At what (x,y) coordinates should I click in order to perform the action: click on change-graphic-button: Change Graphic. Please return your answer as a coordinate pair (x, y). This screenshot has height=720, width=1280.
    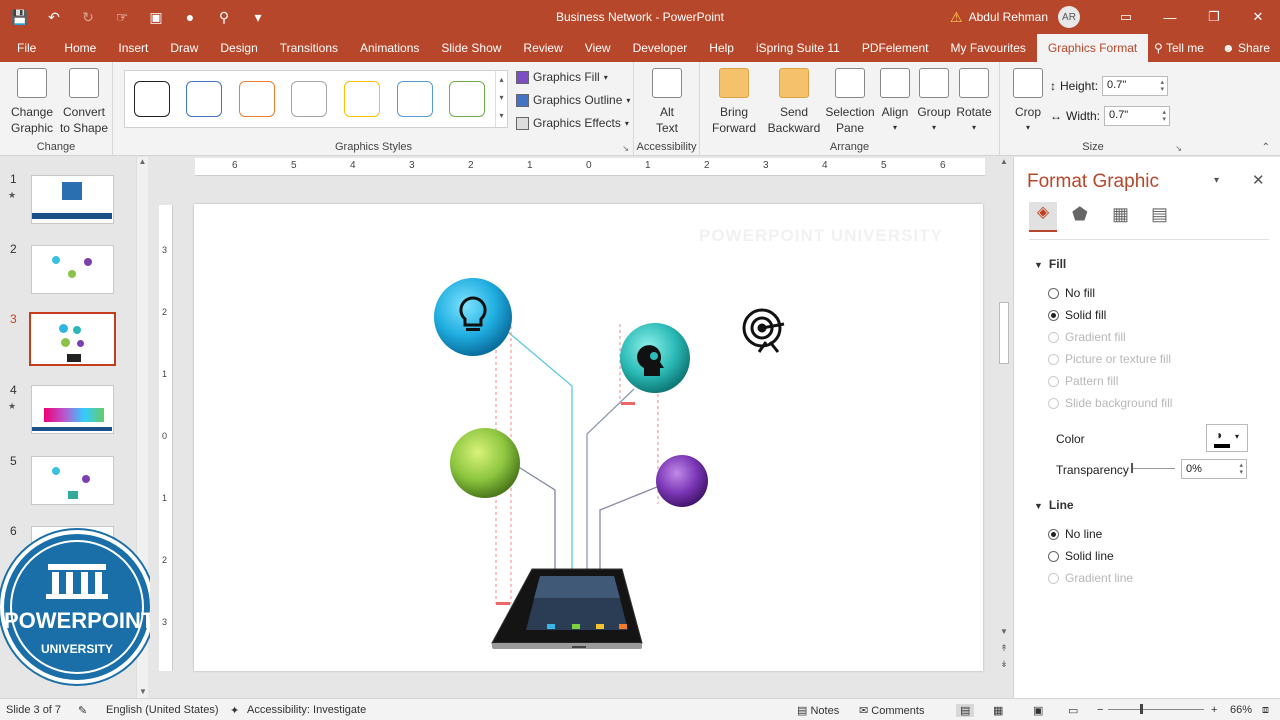
    Looking at the image, I should click on (32, 102).